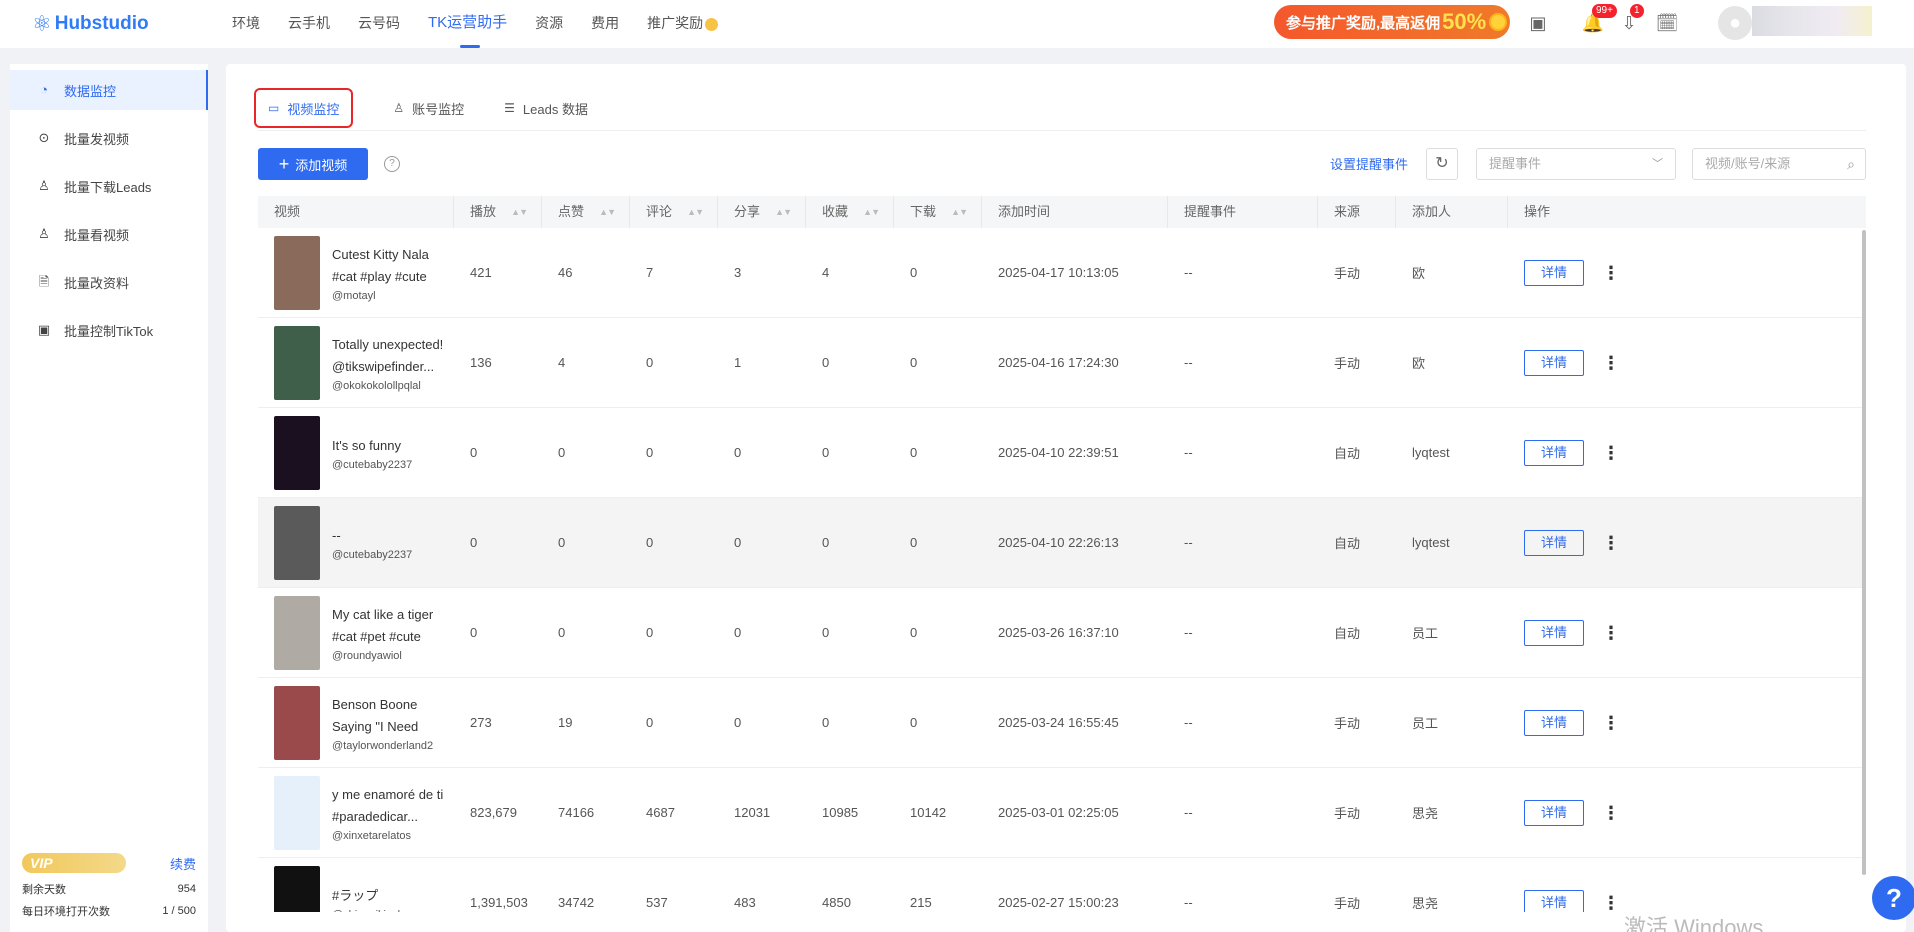 This screenshot has height=932, width=1914. I want to click on help-icon: ?, so click(392, 164).